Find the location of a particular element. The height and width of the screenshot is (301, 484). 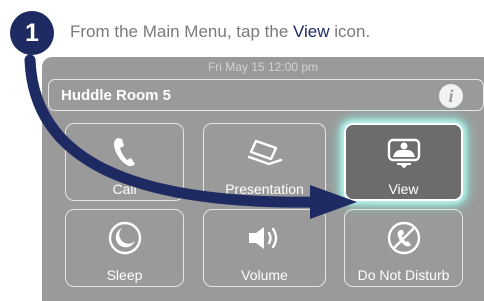

instruction-text-after: icon. is located at coordinates (350, 31).